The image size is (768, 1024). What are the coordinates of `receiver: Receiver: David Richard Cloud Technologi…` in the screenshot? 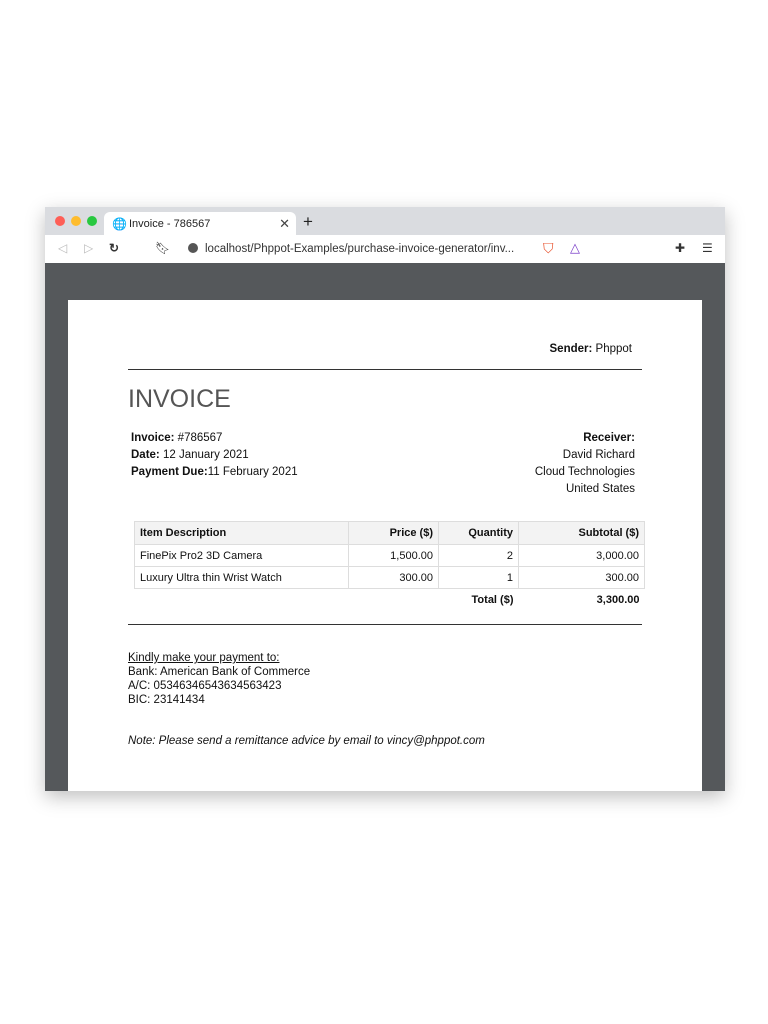 It's located at (584, 463).